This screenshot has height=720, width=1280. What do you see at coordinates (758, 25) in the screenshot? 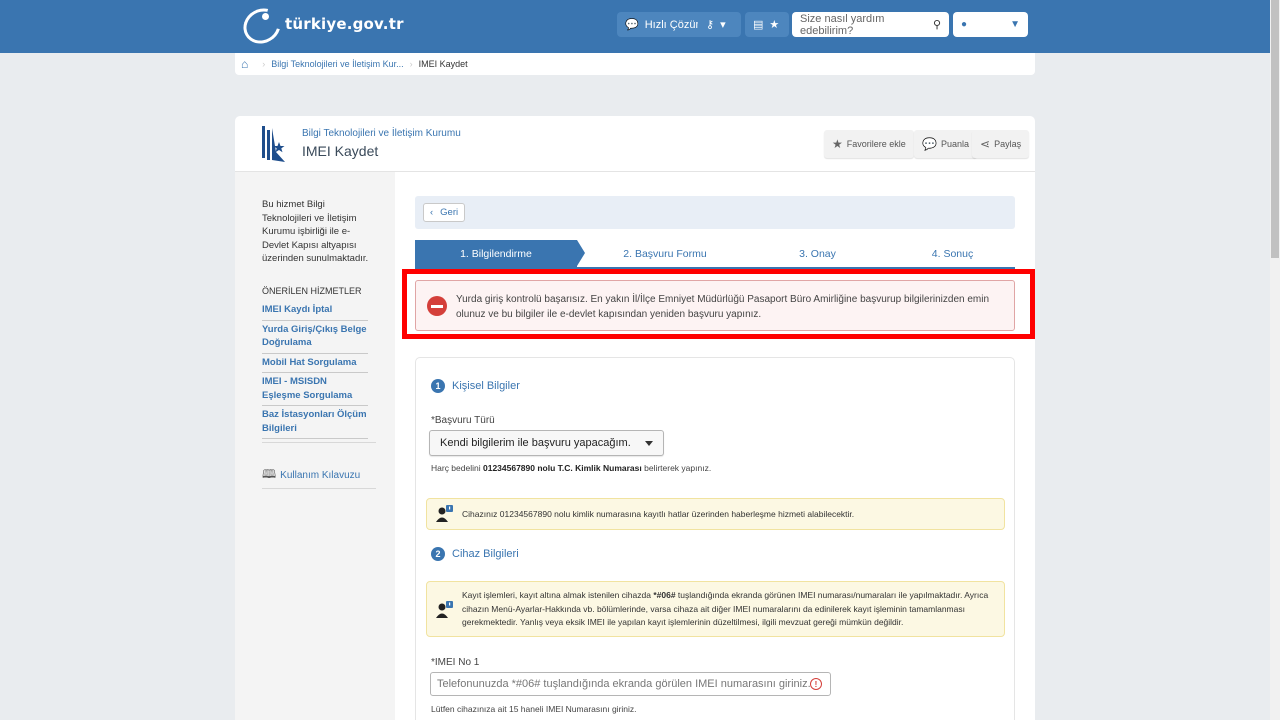
I see `id-card-icon: ▤` at bounding box center [758, 25].